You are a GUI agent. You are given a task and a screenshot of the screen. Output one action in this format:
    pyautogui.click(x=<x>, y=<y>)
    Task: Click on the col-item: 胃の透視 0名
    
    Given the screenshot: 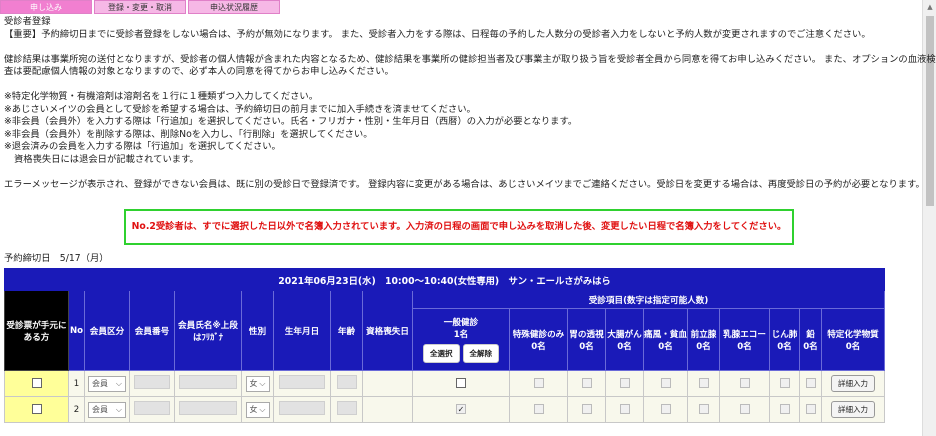 What is the action you would take?
    pyautogui.click(x=586, y=339)
    